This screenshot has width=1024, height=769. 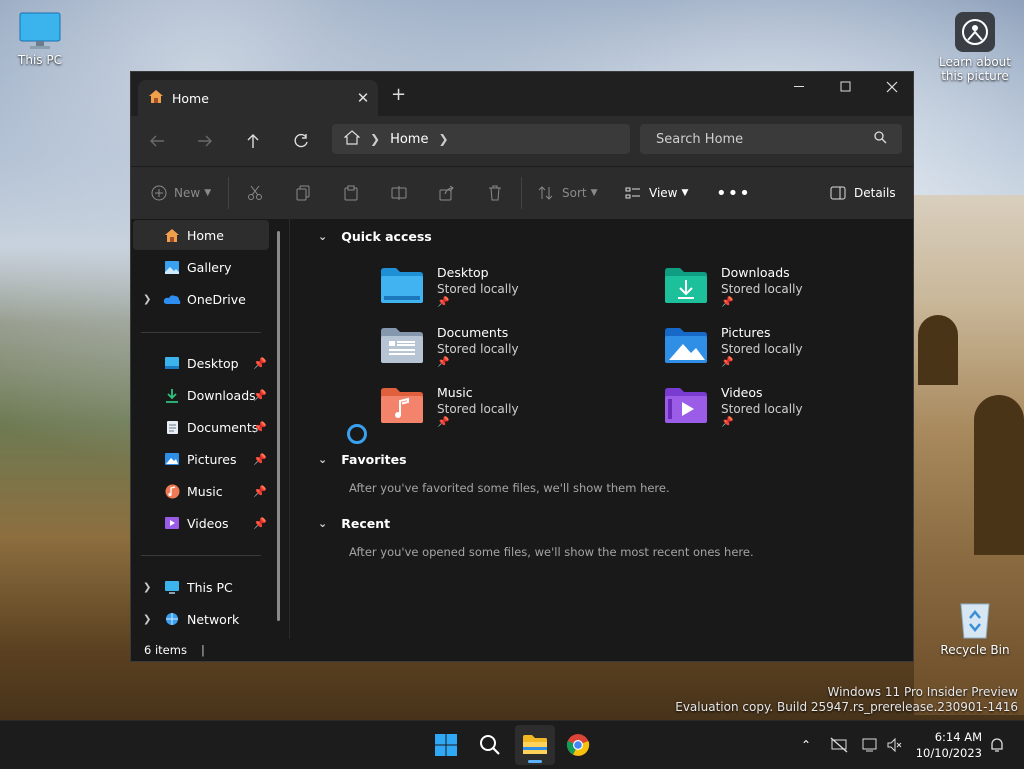 I want to click on gallery-icon, so click(x=172, y=267).